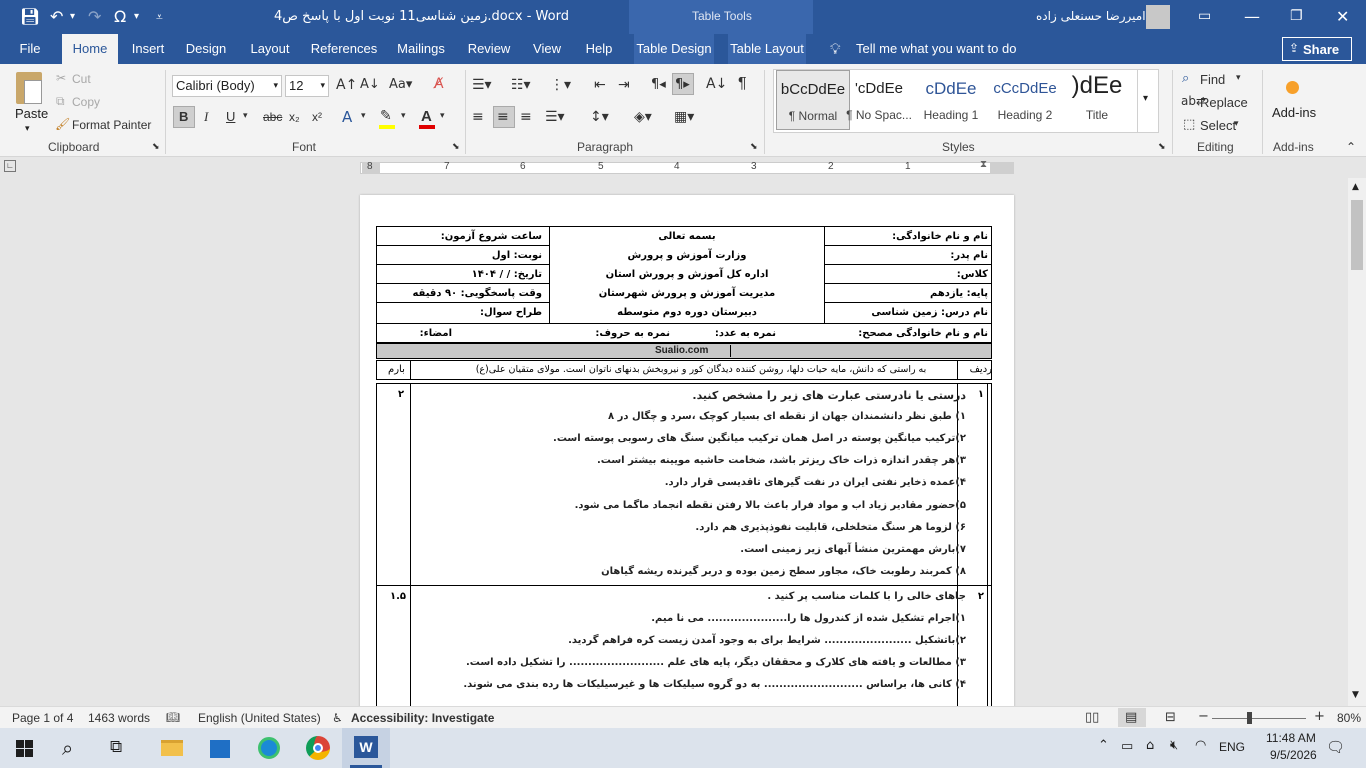  I want to click on numbering-icon: ☷▾, so click(521, 85).